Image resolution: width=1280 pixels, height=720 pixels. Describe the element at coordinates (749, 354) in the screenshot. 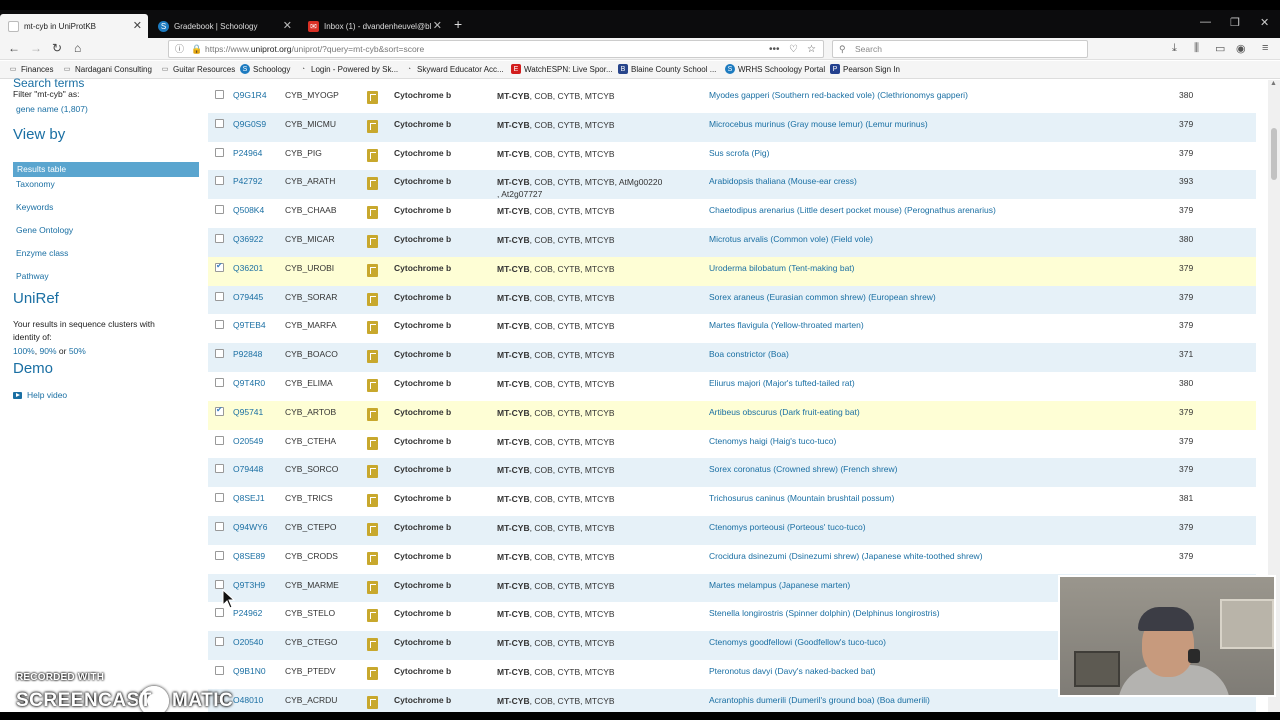

I see `organism-link: Boa constrictor (Boa)` at that location.